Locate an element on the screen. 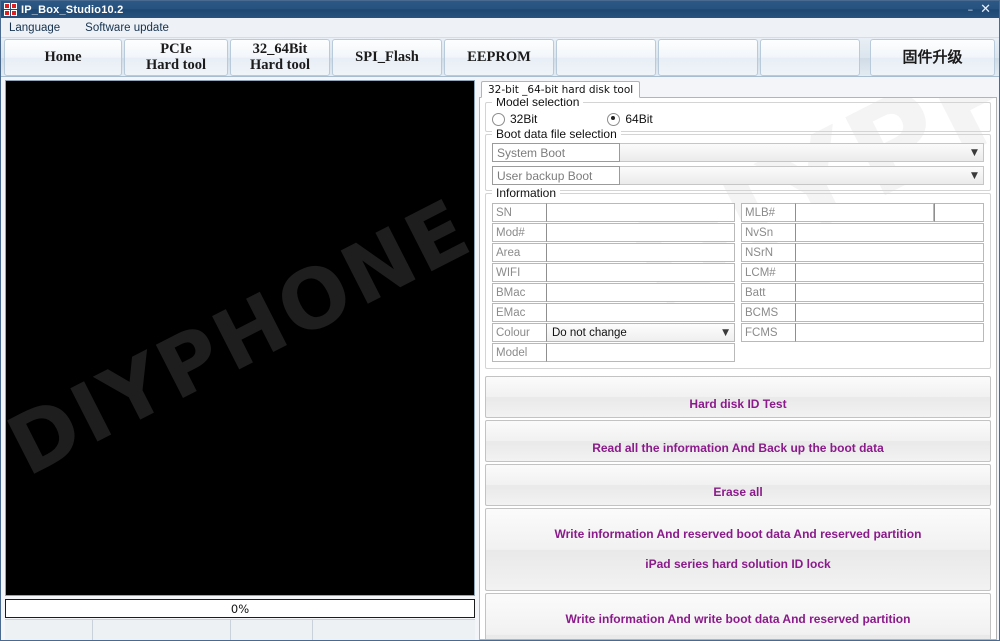  radio-64bit-label: 64Bit is located at coordinates (639, 119).